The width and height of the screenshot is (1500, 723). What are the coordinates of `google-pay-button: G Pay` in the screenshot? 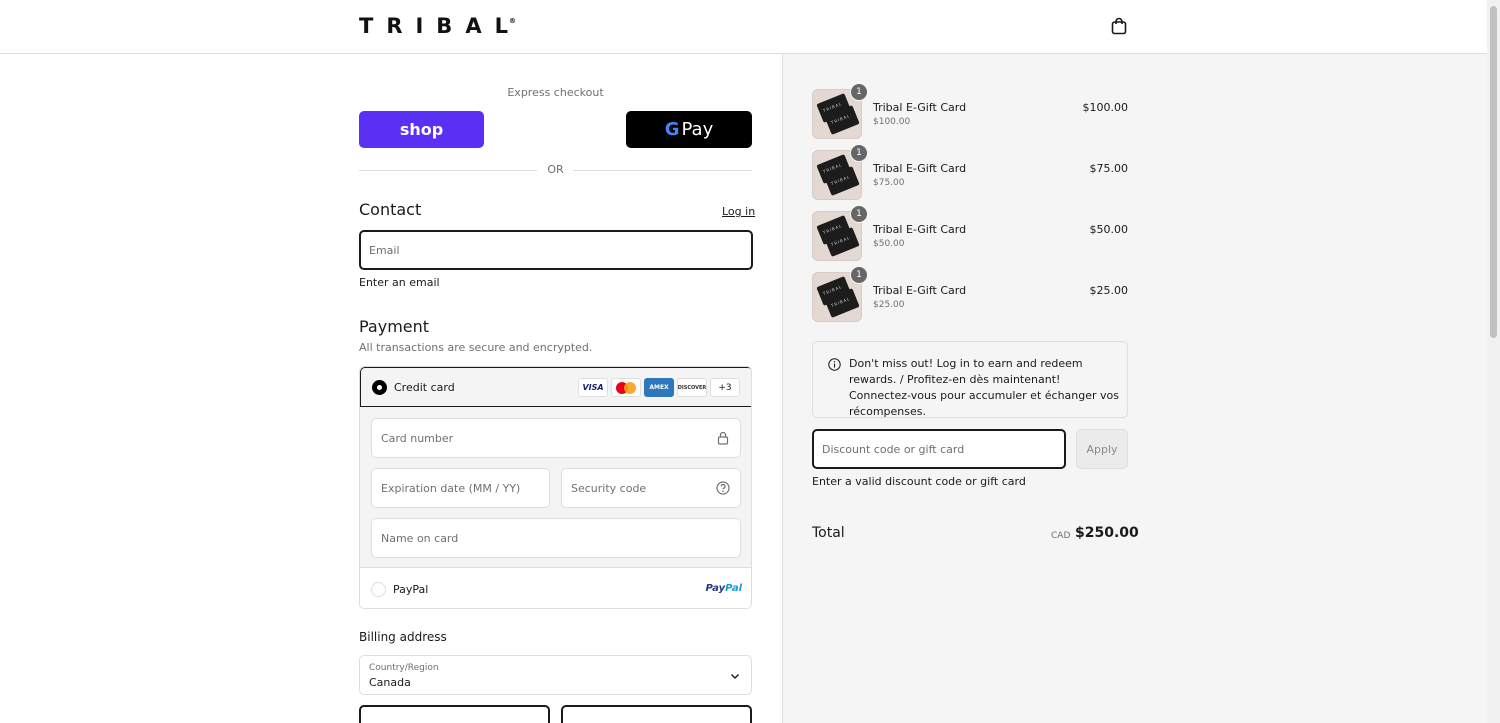 It's located at (689, 129).